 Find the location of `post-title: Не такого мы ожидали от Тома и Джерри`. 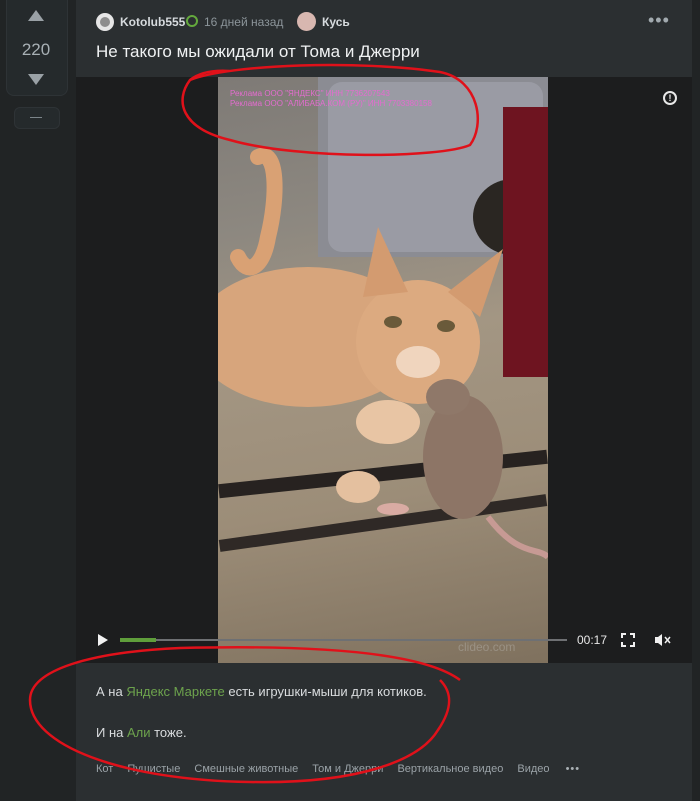

post-title: Не такого мы ожидали от Тома и Джерри is located at coordinates (258, 52).